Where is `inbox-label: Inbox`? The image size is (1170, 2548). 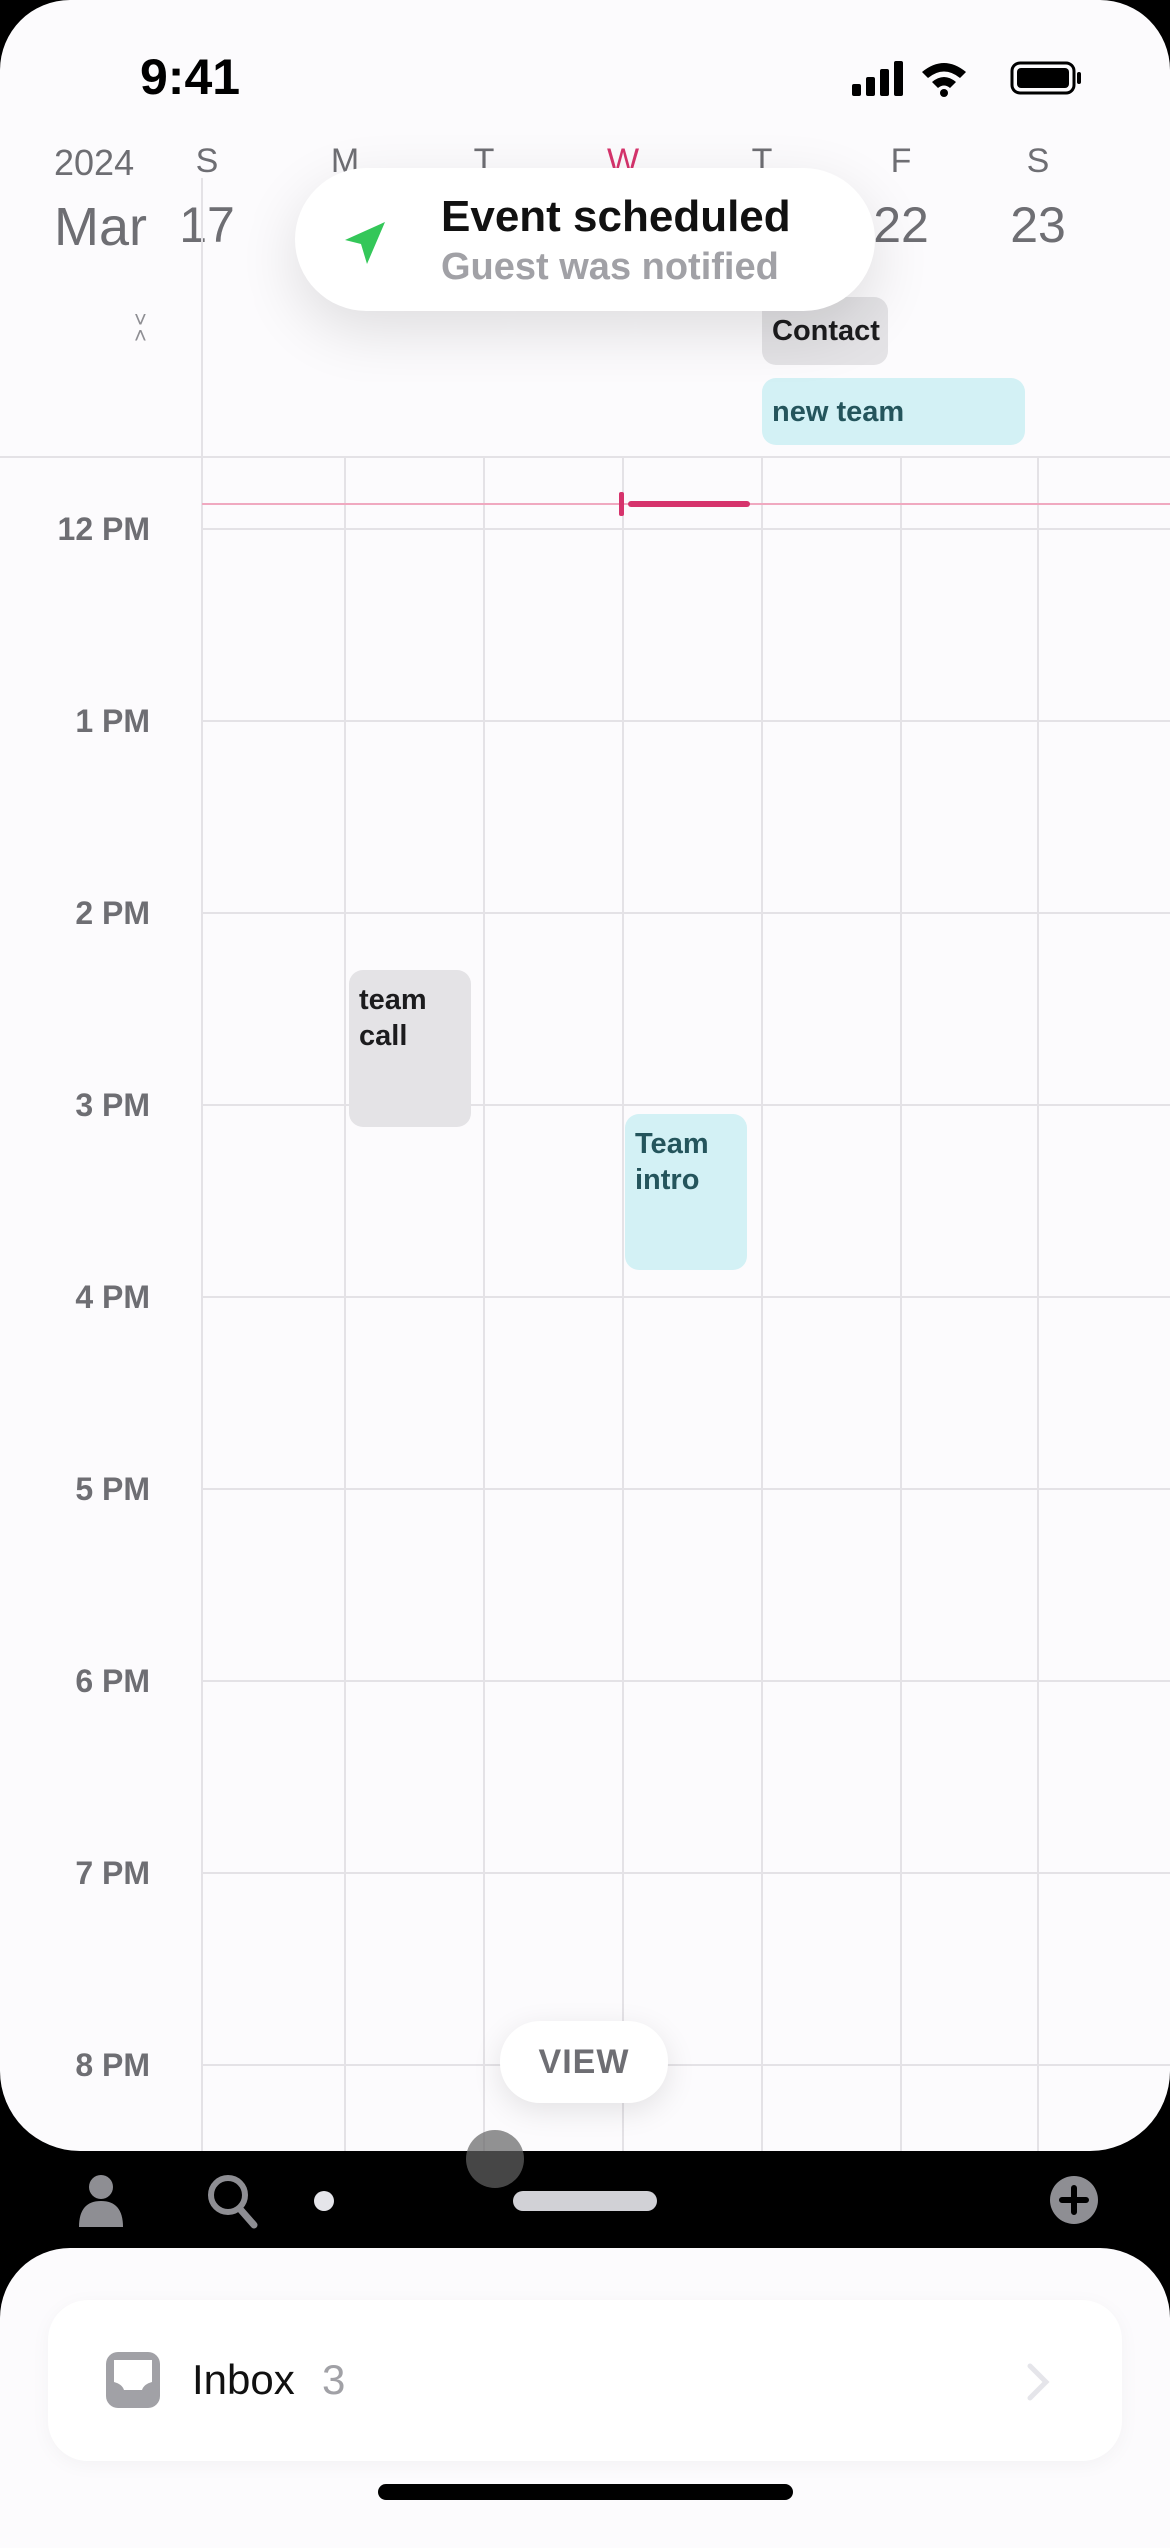
inbox-label: Inbox is located at coordinates (243, 2379).